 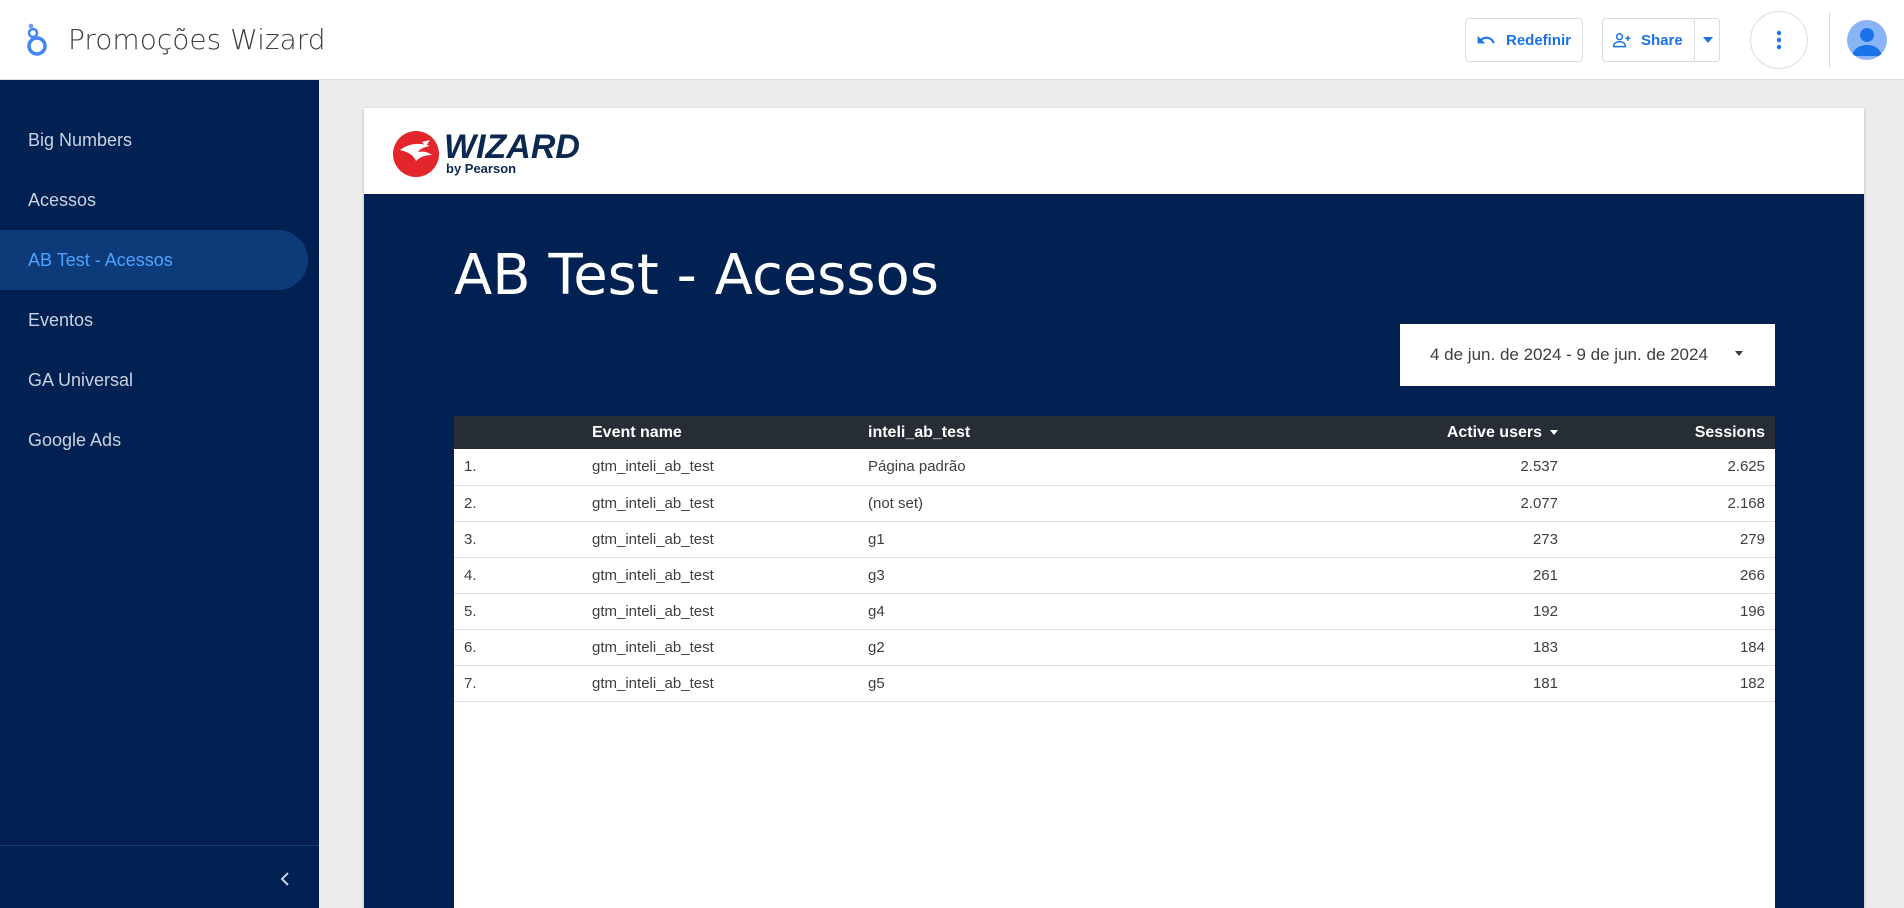 What do you see at coordinates (1413, 432) in the screenshot?
I see `column-header-active-users: Active users` at bounding box center [1413, 432].